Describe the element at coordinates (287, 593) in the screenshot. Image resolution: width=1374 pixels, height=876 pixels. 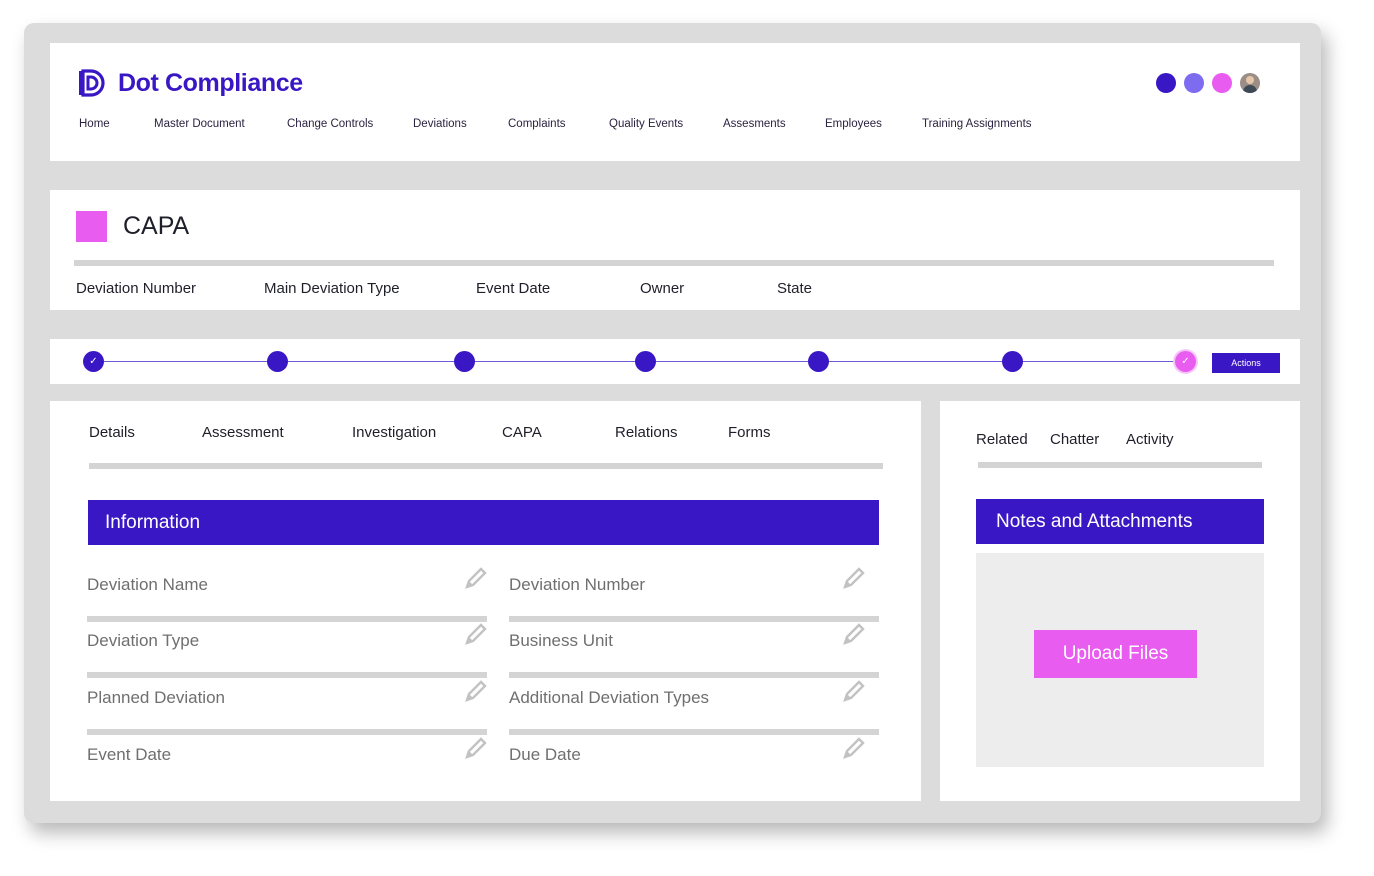
I see `field-deviation-name: Deviation Name` at that location.